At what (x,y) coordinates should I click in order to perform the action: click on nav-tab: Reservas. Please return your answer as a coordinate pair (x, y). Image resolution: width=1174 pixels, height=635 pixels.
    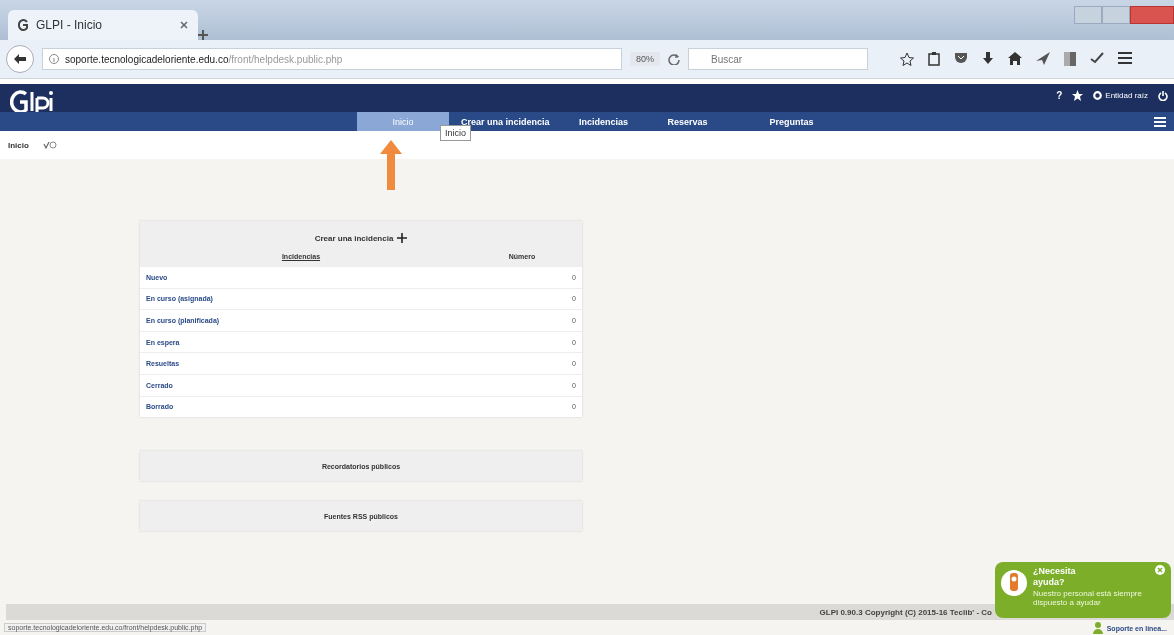
    Looking at the image, I should click on (687, 121).